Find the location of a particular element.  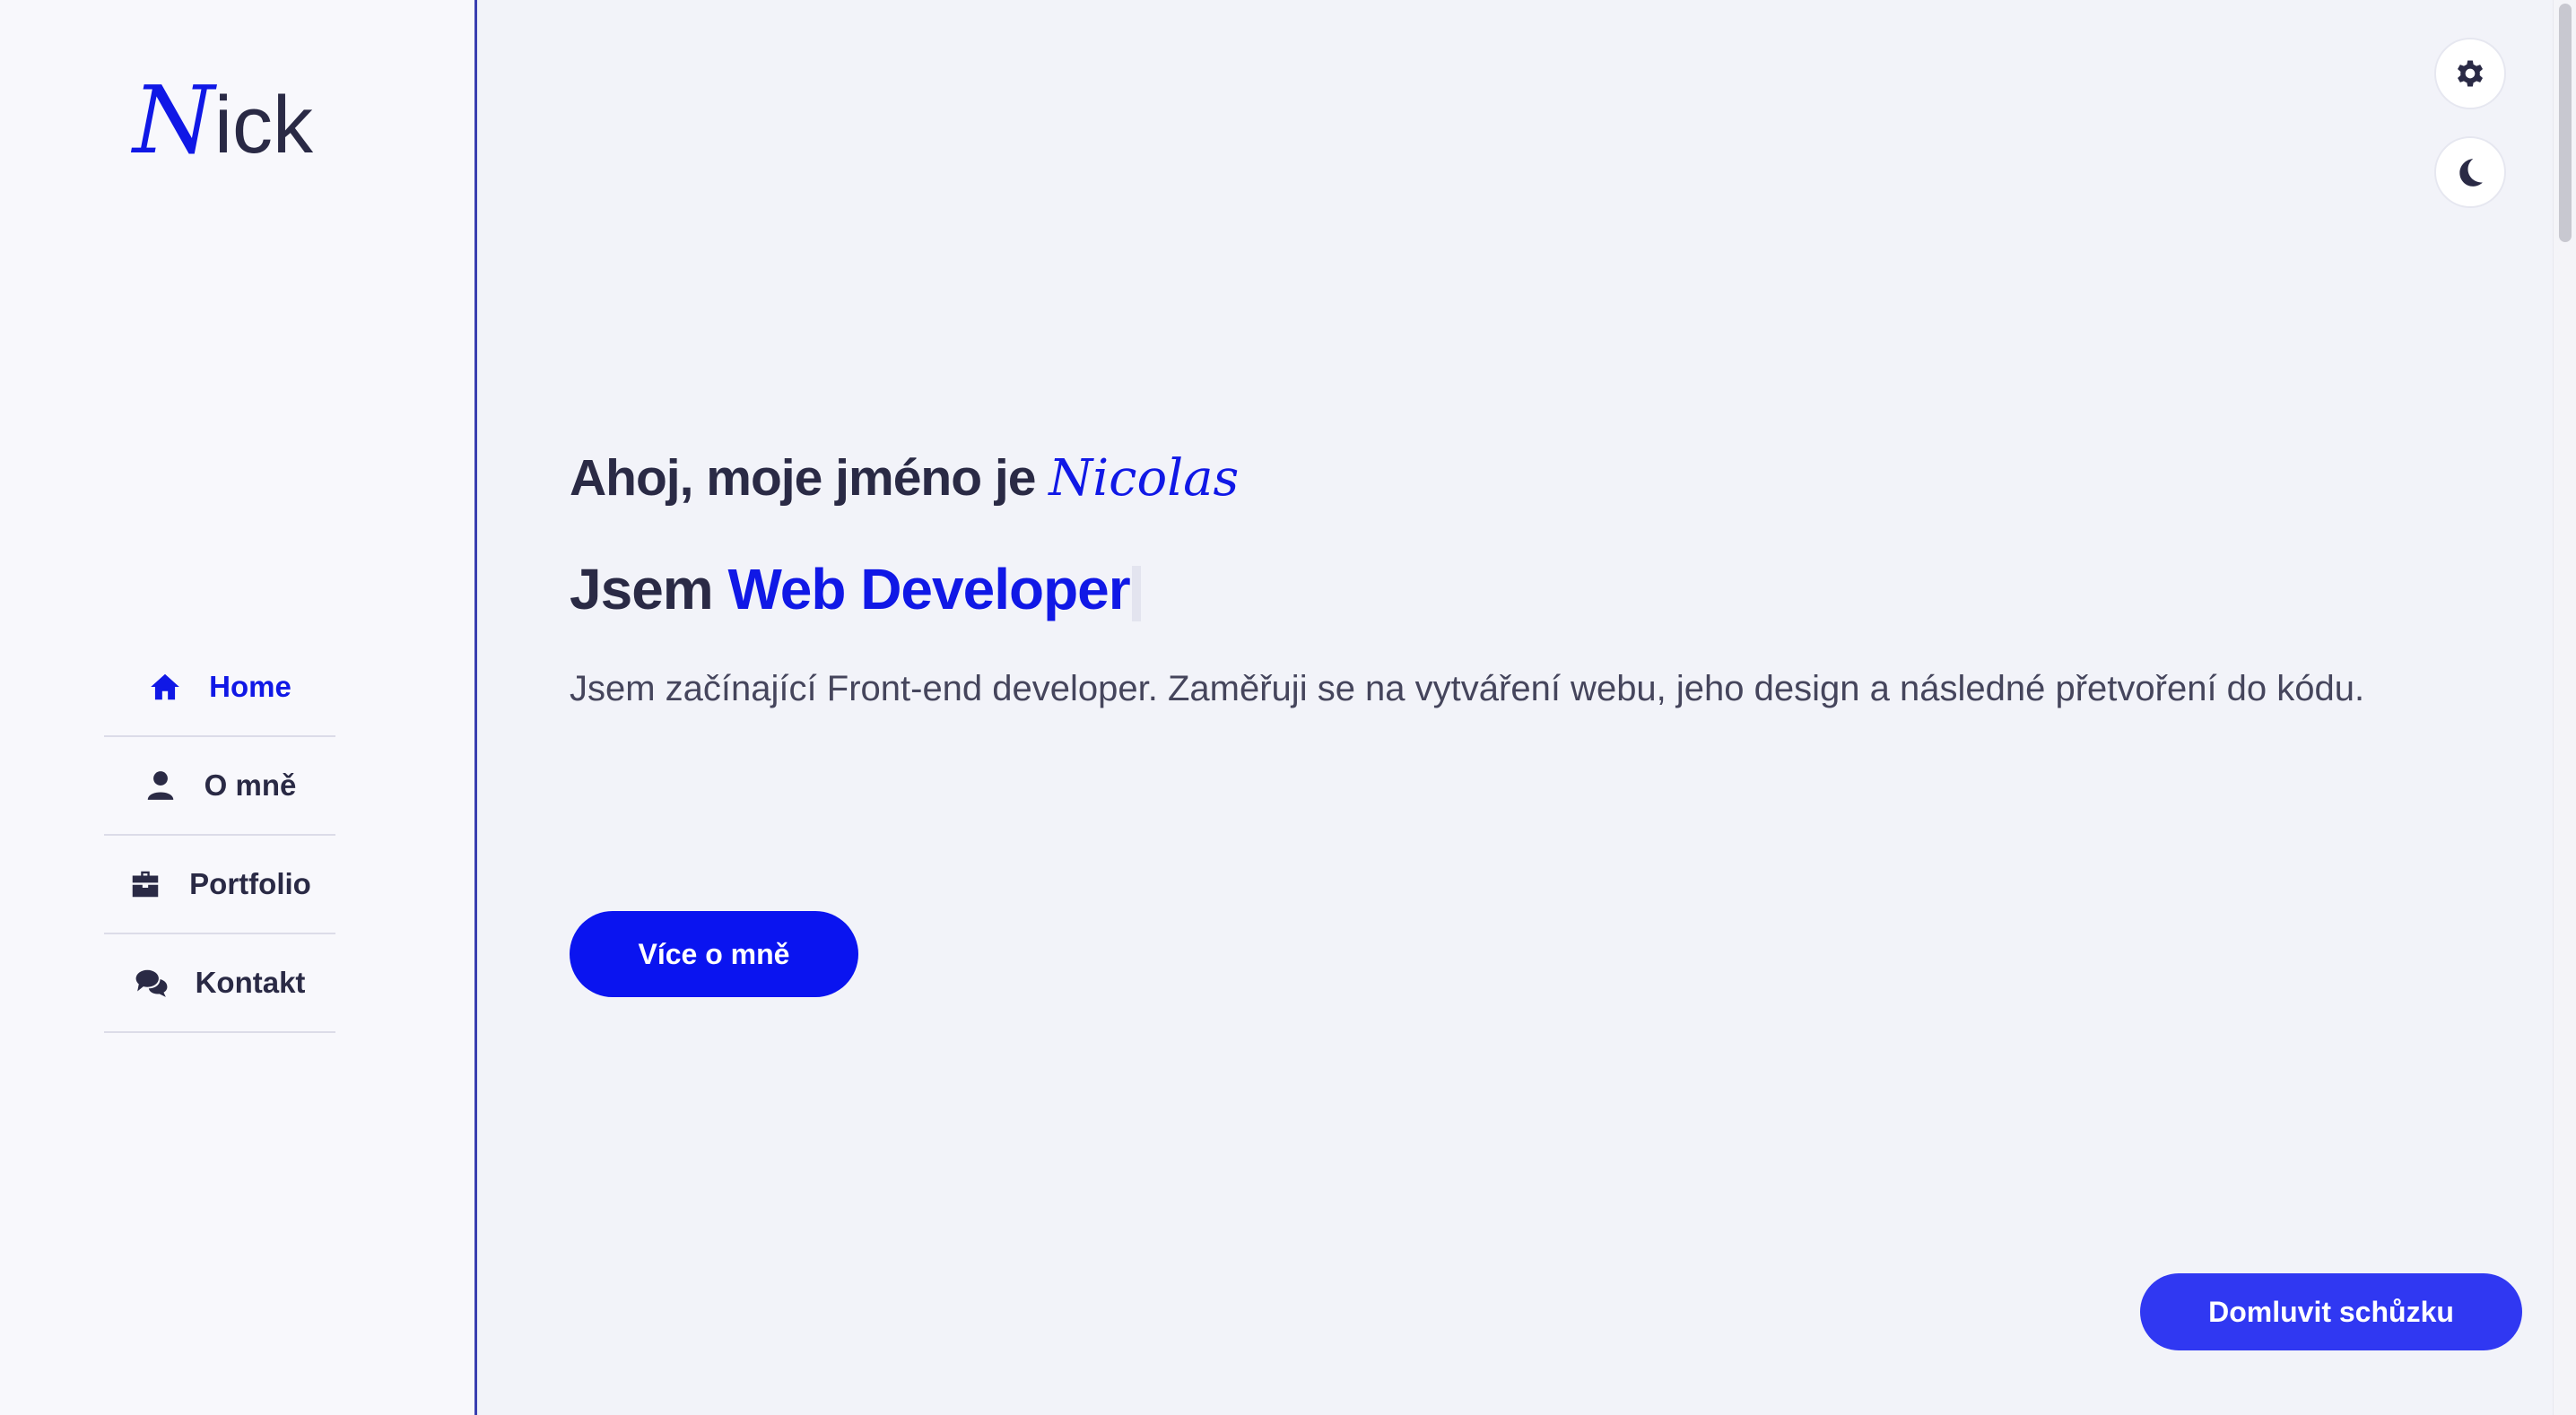

hero-role: Jsem Web Developer is located at coordinates (855, 589).